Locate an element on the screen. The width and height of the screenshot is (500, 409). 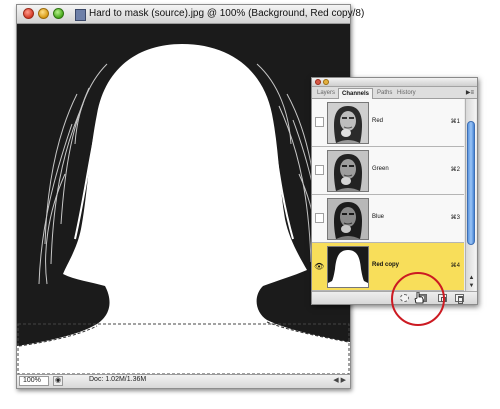
zoom-level-field: 100% is located at coordinates (34, 381).